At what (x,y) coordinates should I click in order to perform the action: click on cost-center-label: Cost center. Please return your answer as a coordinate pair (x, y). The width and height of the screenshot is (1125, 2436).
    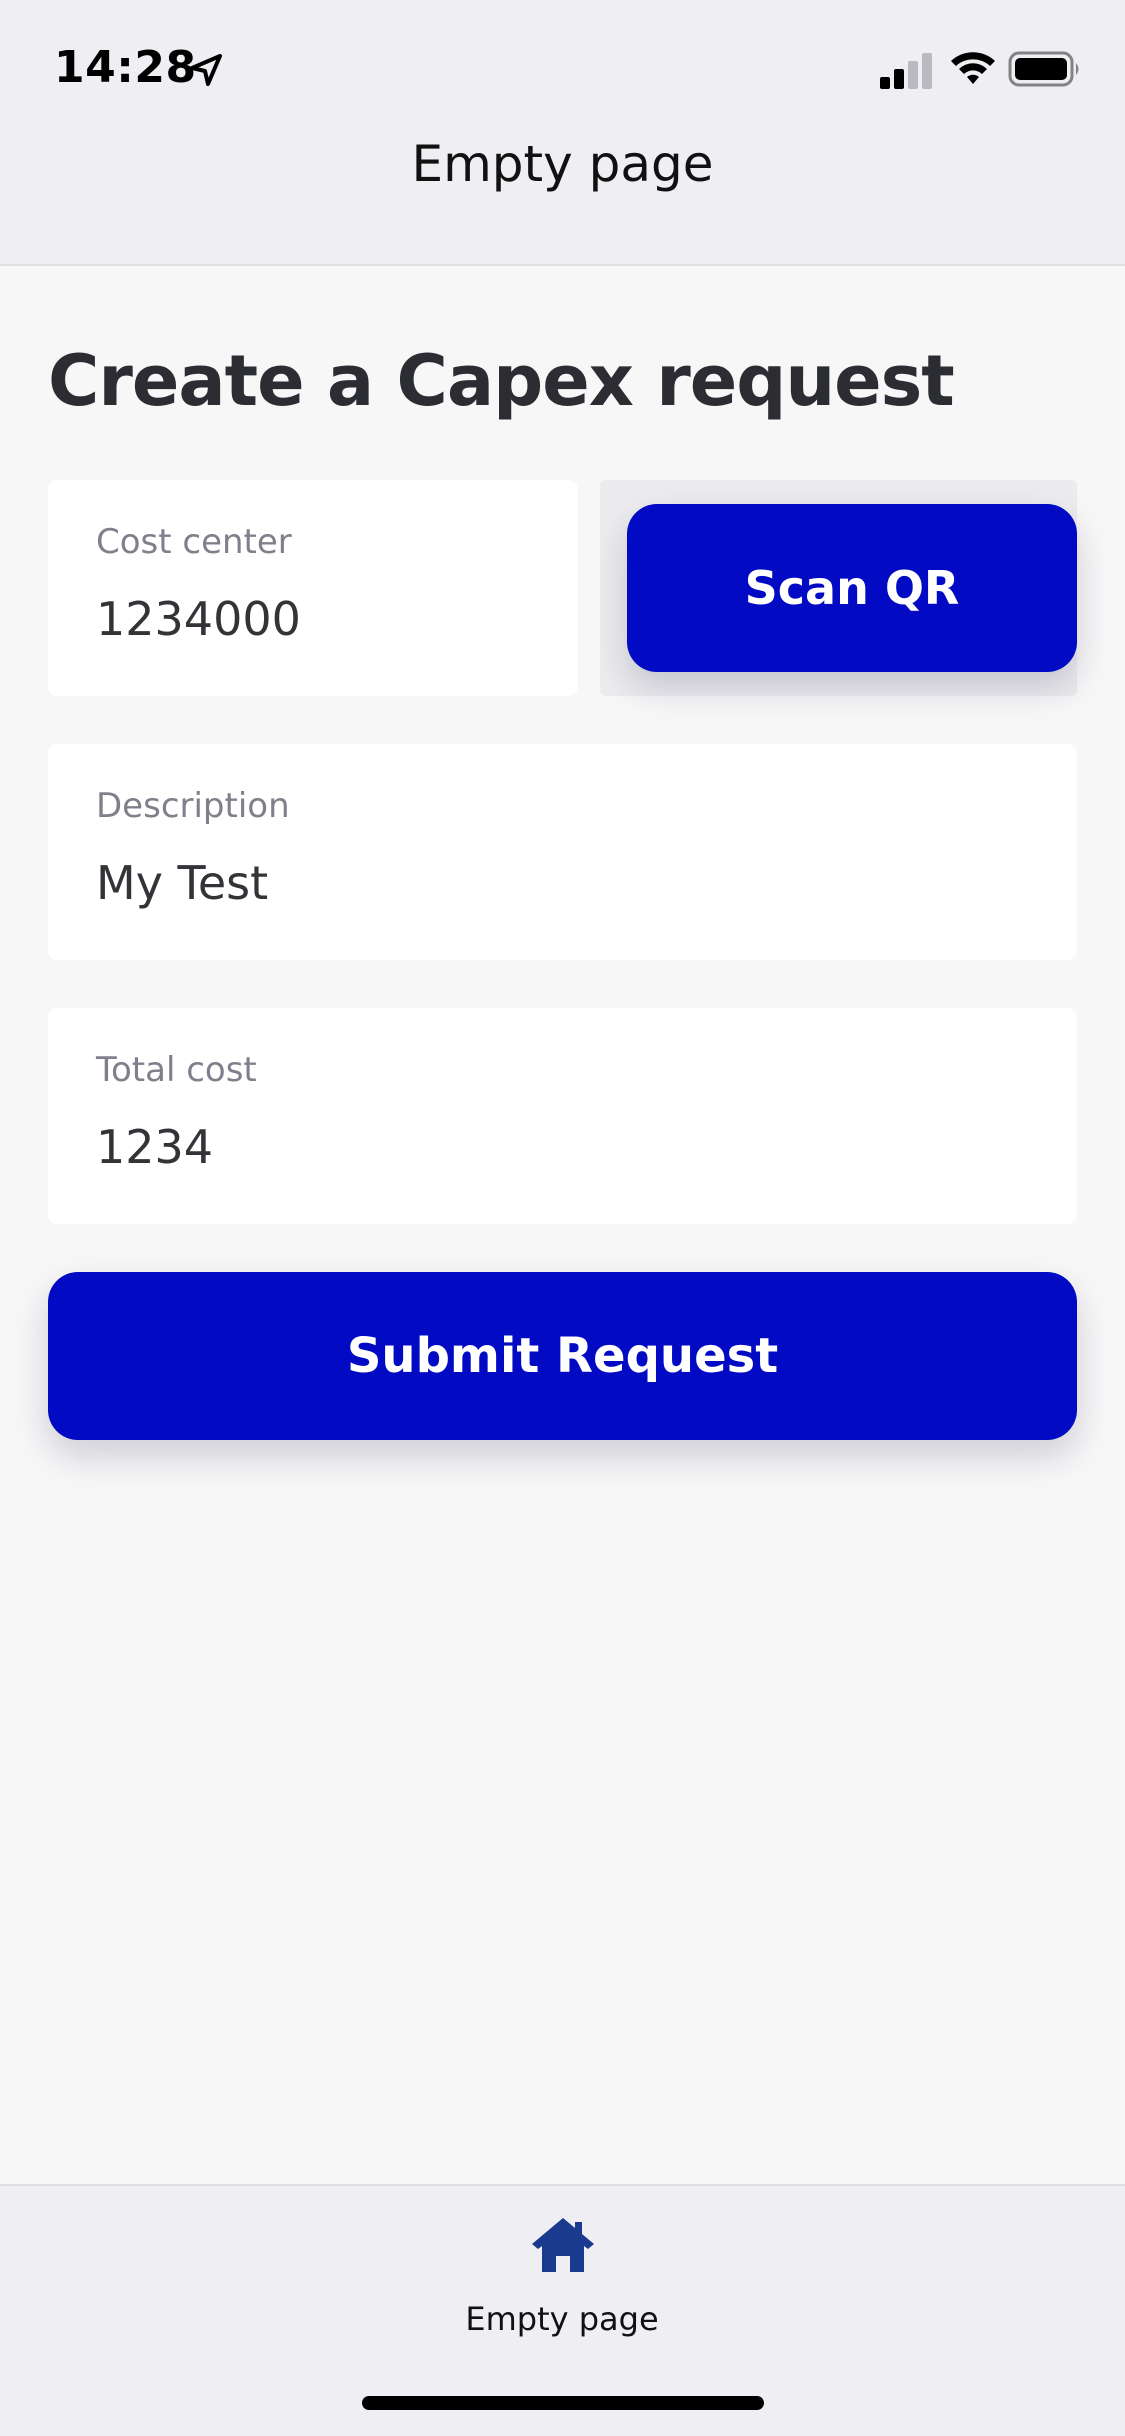
    Looking at the image, I should click on (194, 542).